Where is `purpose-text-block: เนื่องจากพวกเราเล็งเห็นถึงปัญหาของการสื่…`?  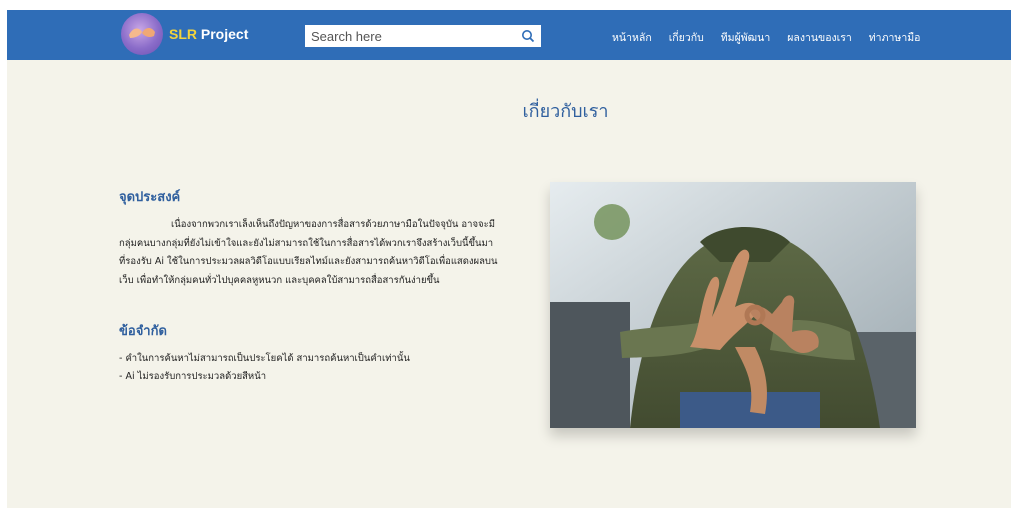
purpose-text-block: เนื่องจากพวกเราเล็งเห็นถึงปัญหาของการสื่… is located at coordinates (309, 253).